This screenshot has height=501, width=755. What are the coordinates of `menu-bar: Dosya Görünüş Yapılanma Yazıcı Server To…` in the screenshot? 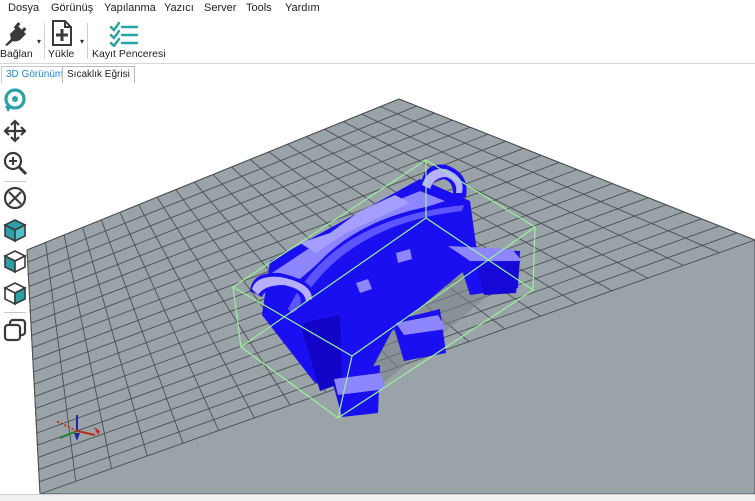 It's located at (377, 8).